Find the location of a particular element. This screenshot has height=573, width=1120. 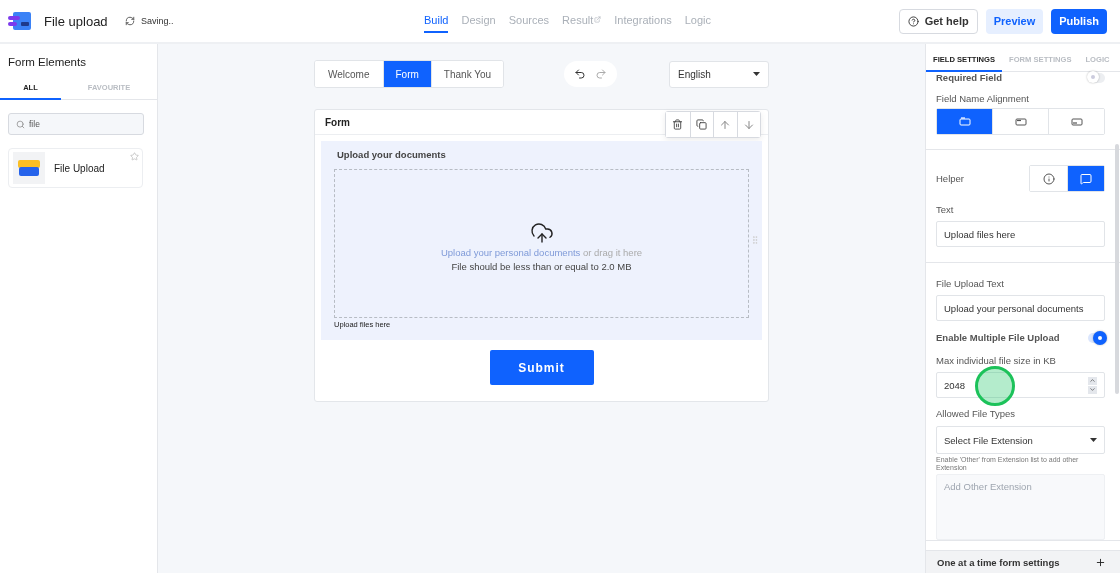

publish-button: Publish is located at coordinates (1079, 21).